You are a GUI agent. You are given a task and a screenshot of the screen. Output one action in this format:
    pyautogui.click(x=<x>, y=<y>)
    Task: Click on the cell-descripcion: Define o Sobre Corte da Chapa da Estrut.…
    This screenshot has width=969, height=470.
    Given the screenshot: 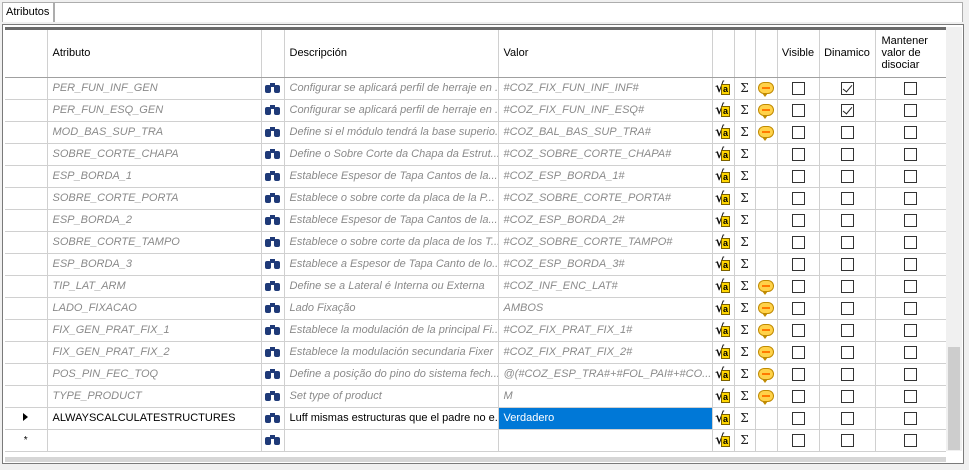 What is the action you would take?
    pyautogui.click(x=391, y=154)
    